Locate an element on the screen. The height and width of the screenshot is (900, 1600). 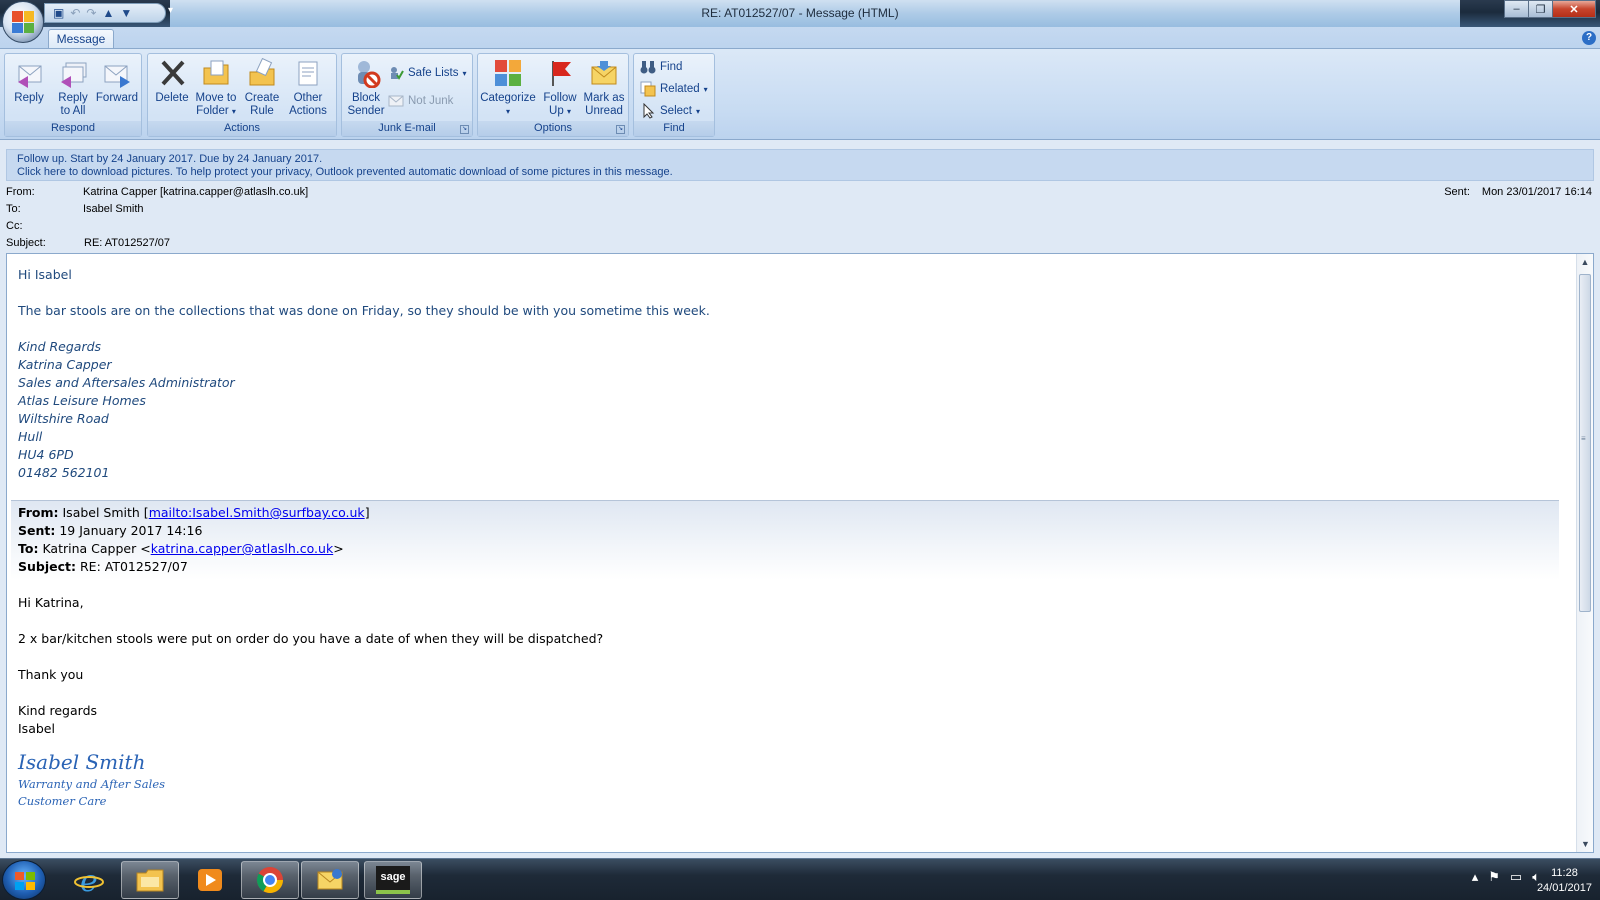
folder-icon is located at coordinates (216, 73).